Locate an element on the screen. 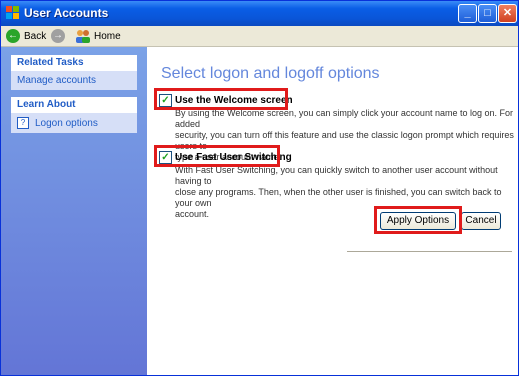 This screenshot has height=376, width=519. back-arrow-icon: ← is located at coordinates (13, 36).